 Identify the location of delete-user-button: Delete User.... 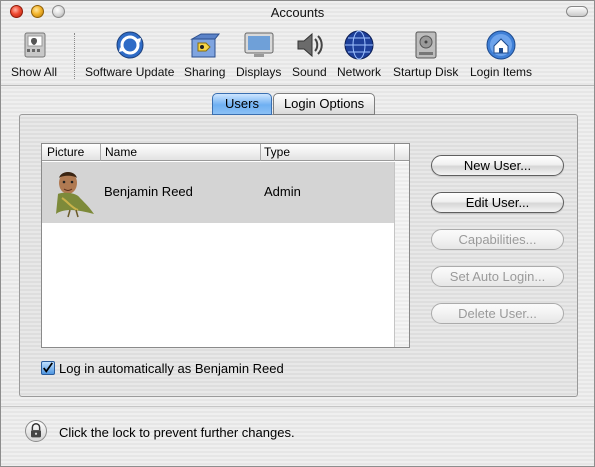
(497, 313).